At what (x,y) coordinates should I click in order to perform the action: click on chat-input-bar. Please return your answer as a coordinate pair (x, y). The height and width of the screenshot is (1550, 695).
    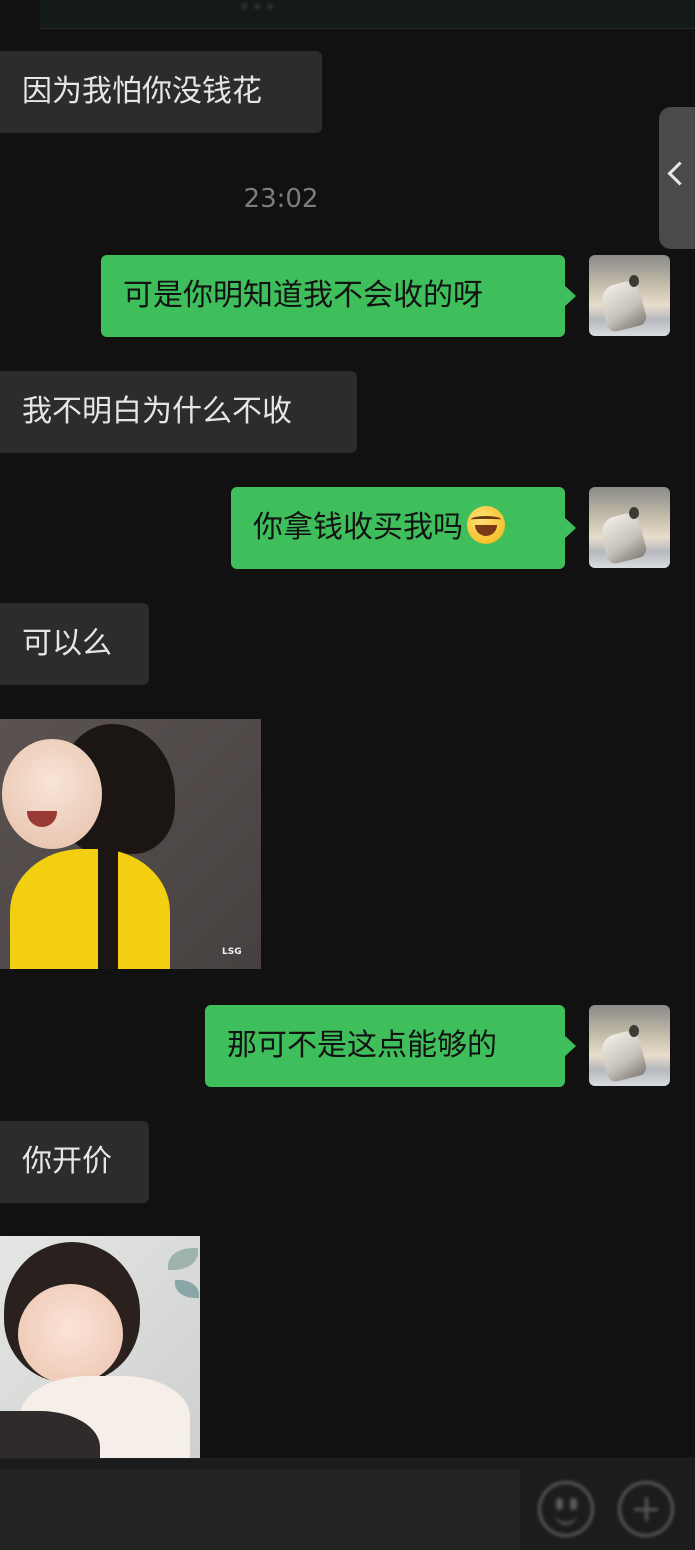
    Looking at the image, I should click on (347, 1504).